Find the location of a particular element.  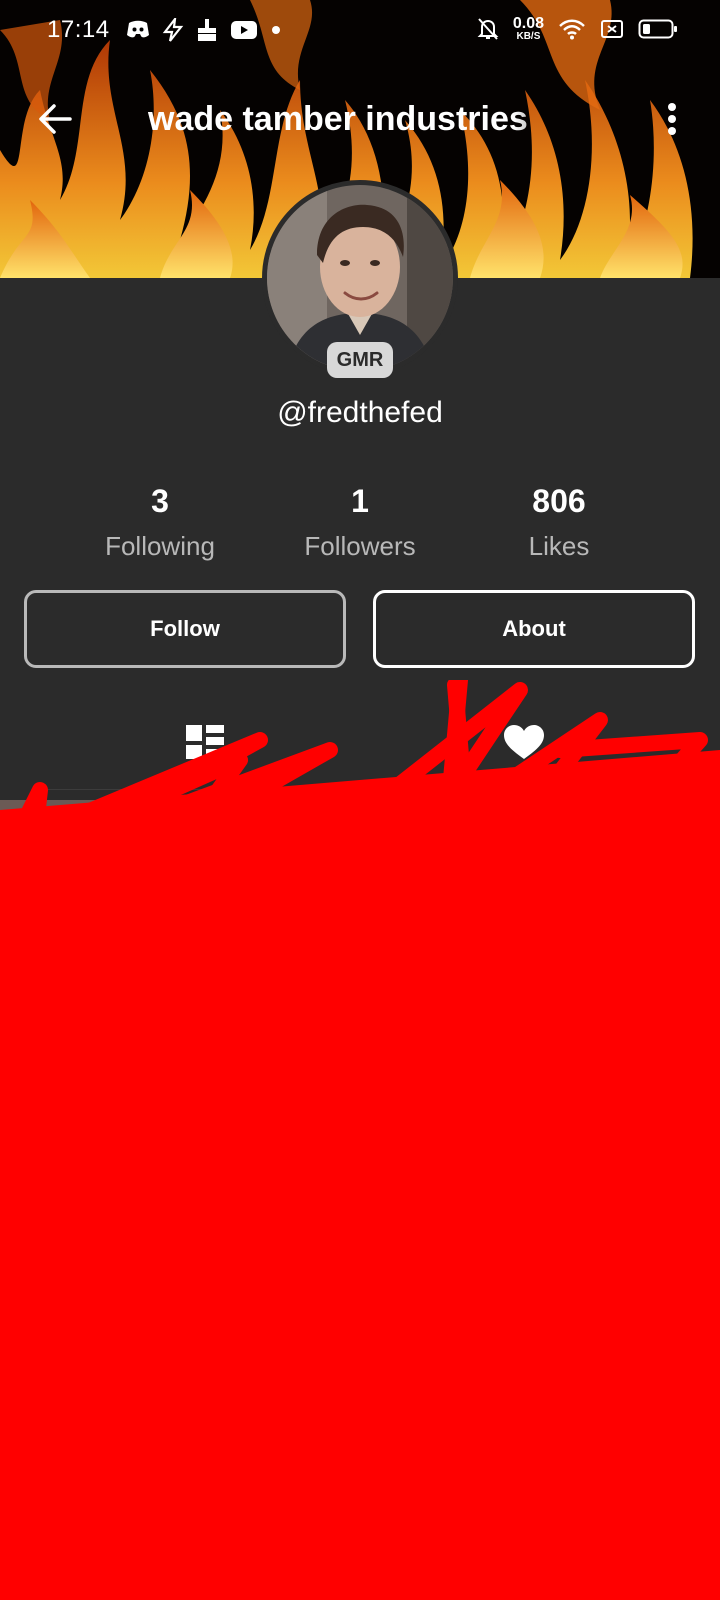

stat-following-value: 3 is located at coordinates (160, 501).